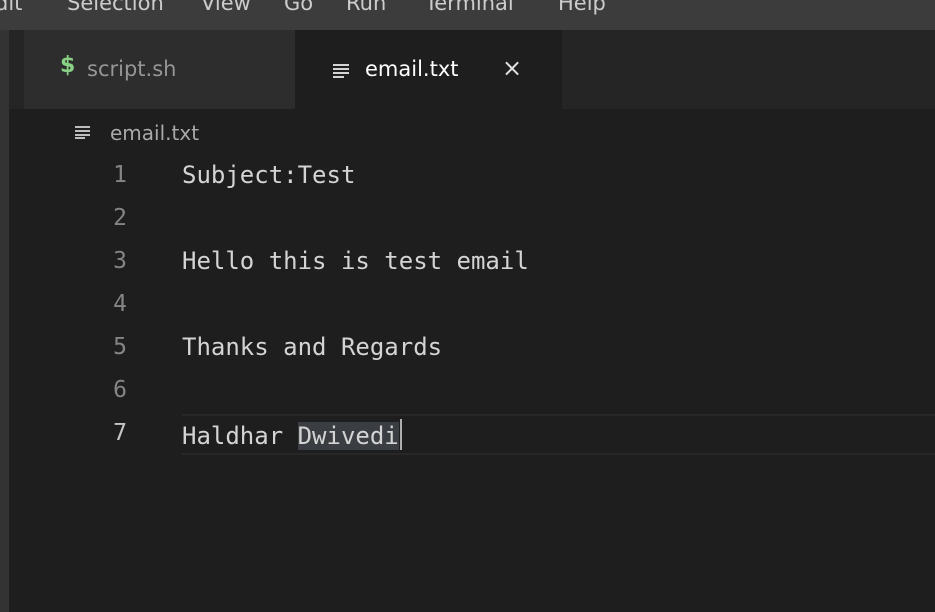 Image resolution: width=935 pixels, height=612 pixels. I want to click on breadcrumb-file: email.txt, so click(154, 133).